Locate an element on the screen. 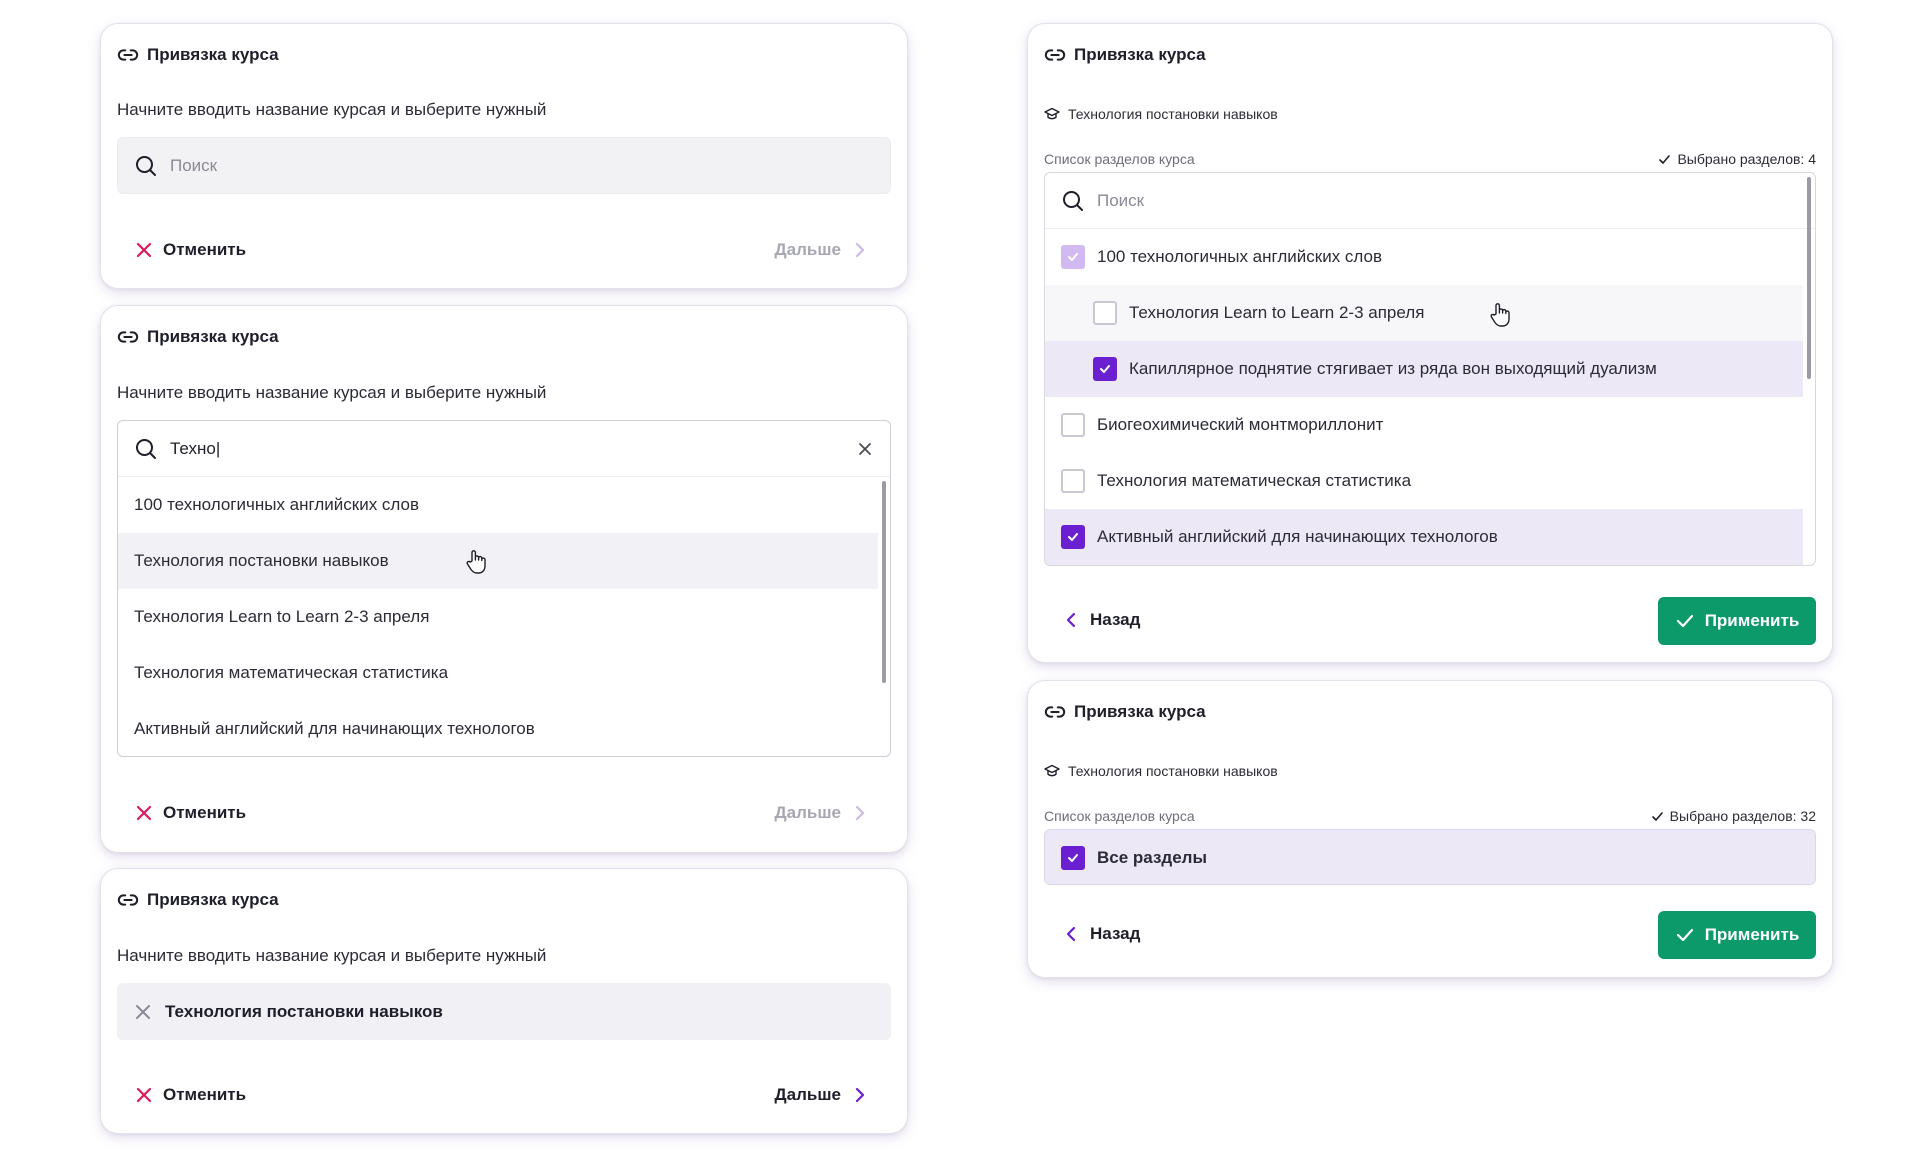  section-item: 100 технологичных английских слов is located at coordinates (1424, 257).